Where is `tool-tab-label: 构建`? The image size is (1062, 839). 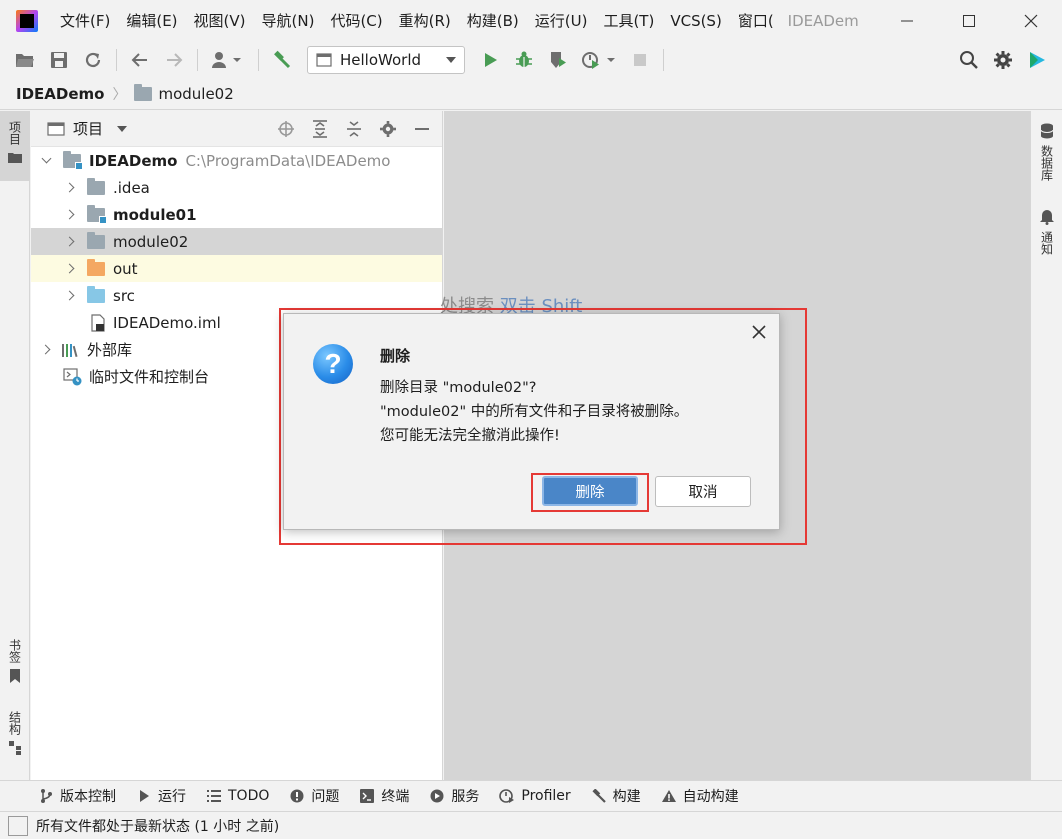 tool-tab-label: 构建 is located at coordinates (626, 797).